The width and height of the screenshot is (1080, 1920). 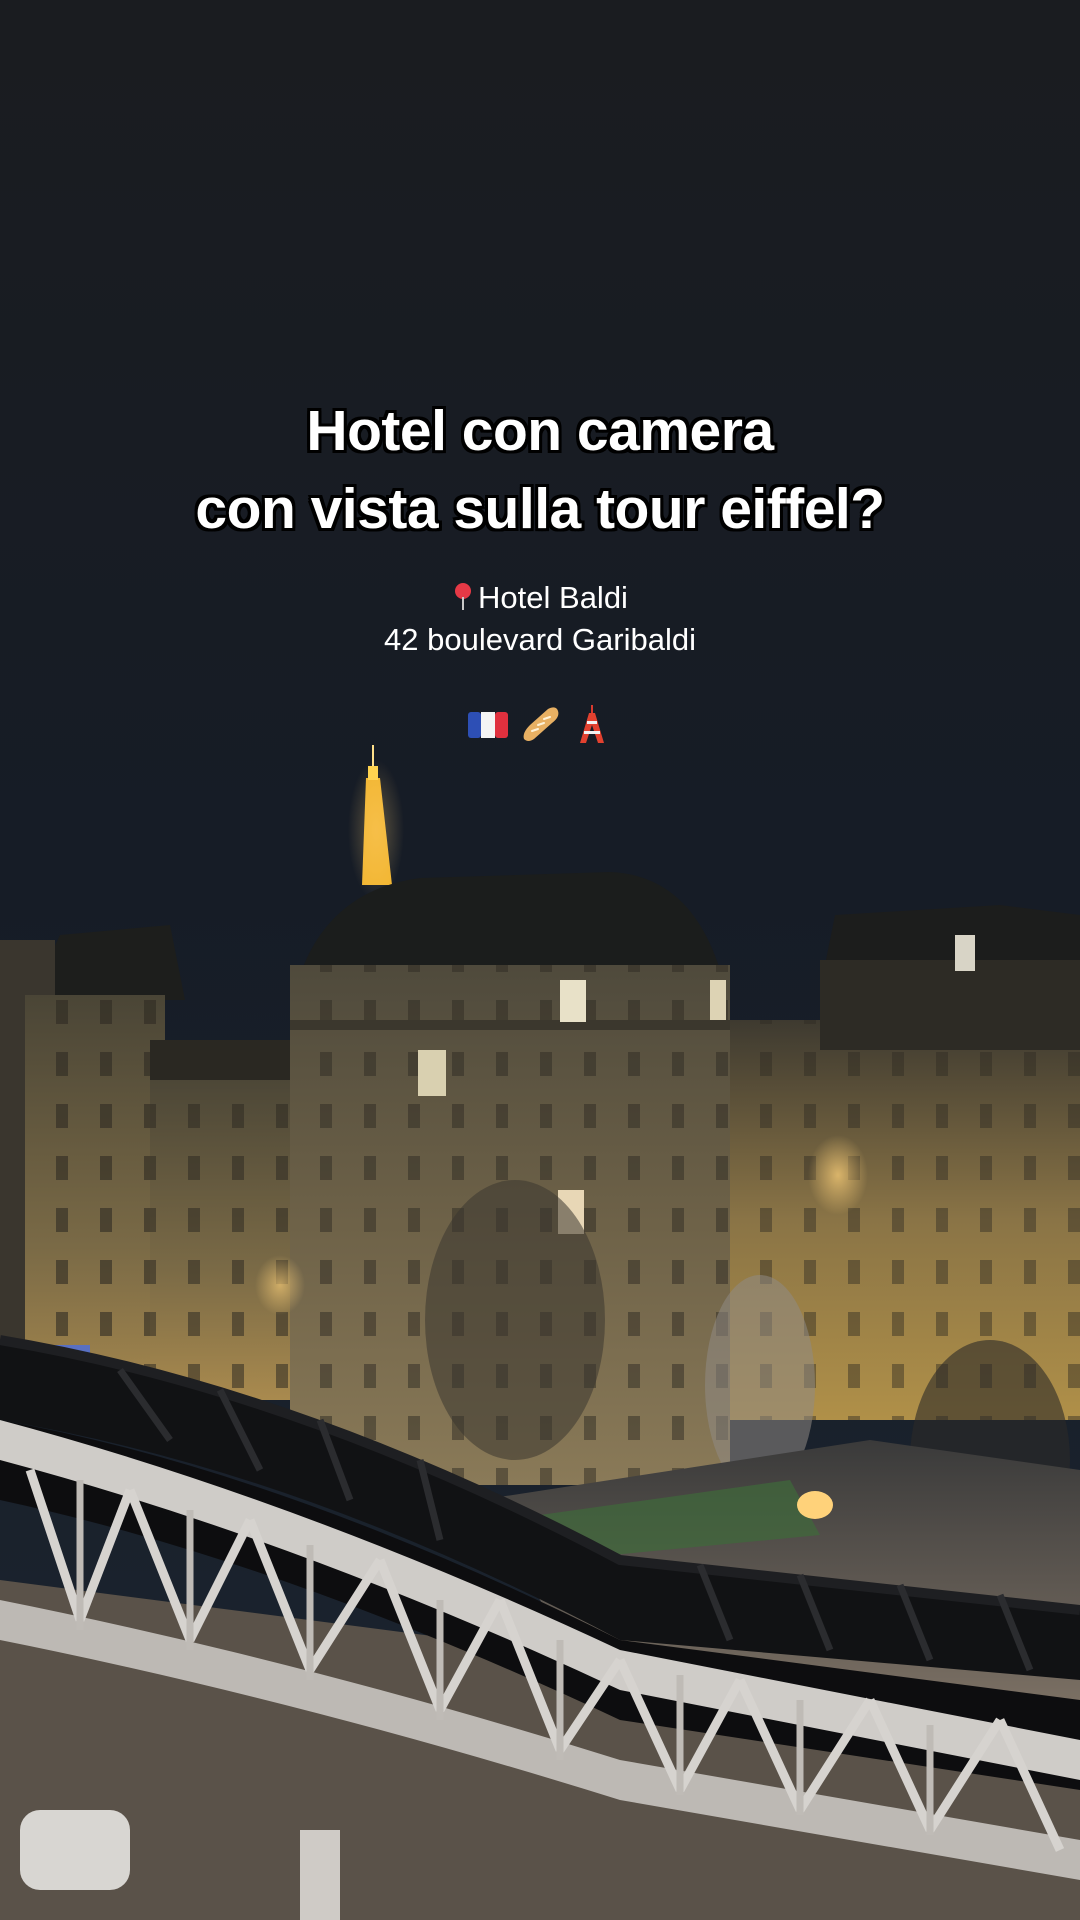 What do you see at coordinates (540, 431) in the screenshot?
I see `caption-line-1: Hotel con camera` at bounding box center [540, 431].